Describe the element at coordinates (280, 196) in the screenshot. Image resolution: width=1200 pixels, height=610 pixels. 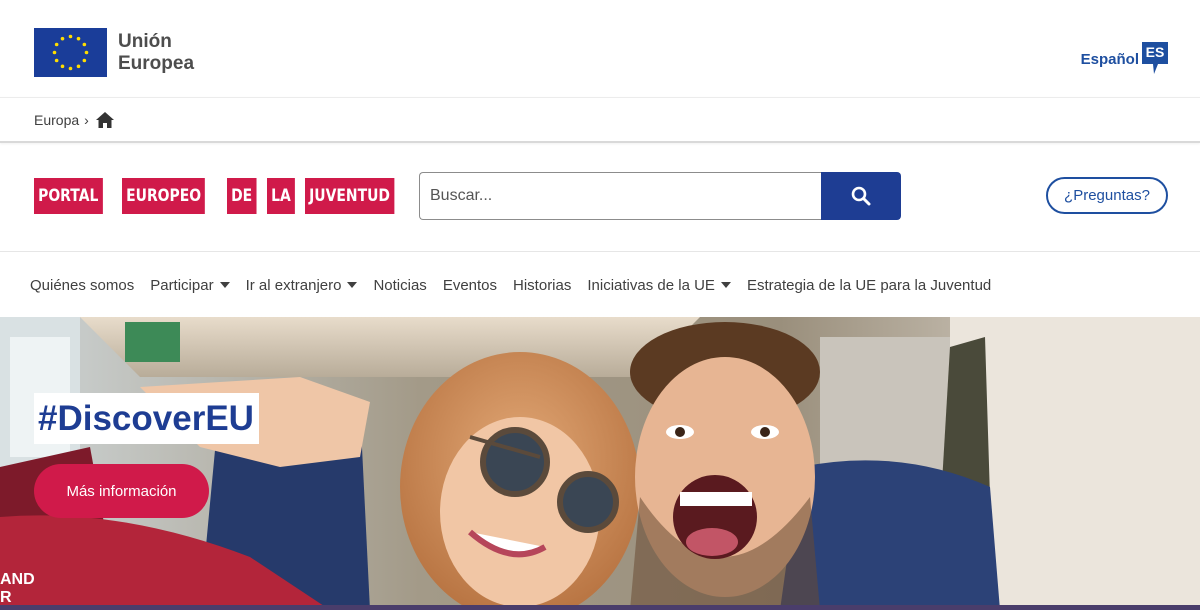
I see `portal-logo-word: LA` at that location.